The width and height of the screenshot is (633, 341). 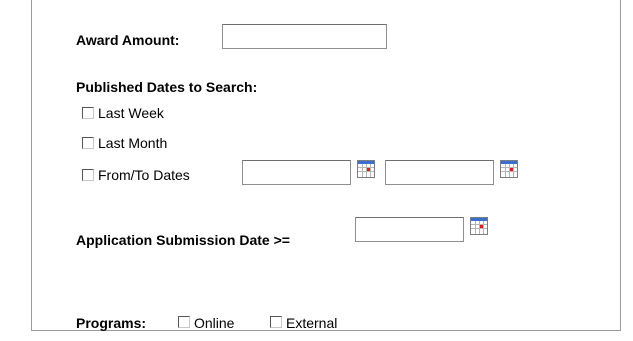 What do you see at coordinates (131, 113) in the screenshot?
I see `last-week-label: Last Week` at bounding box center [131, 113].